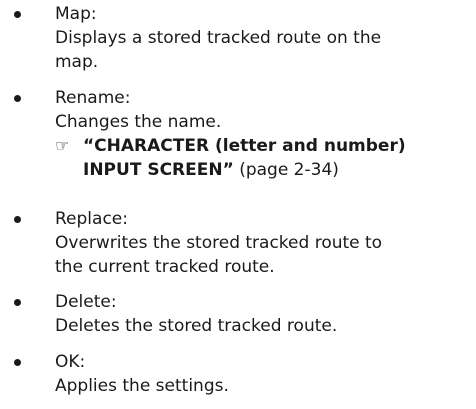  Describe the element at coordinates (76, 14) in the screenshot. I see `item-label: Map:` at that location.